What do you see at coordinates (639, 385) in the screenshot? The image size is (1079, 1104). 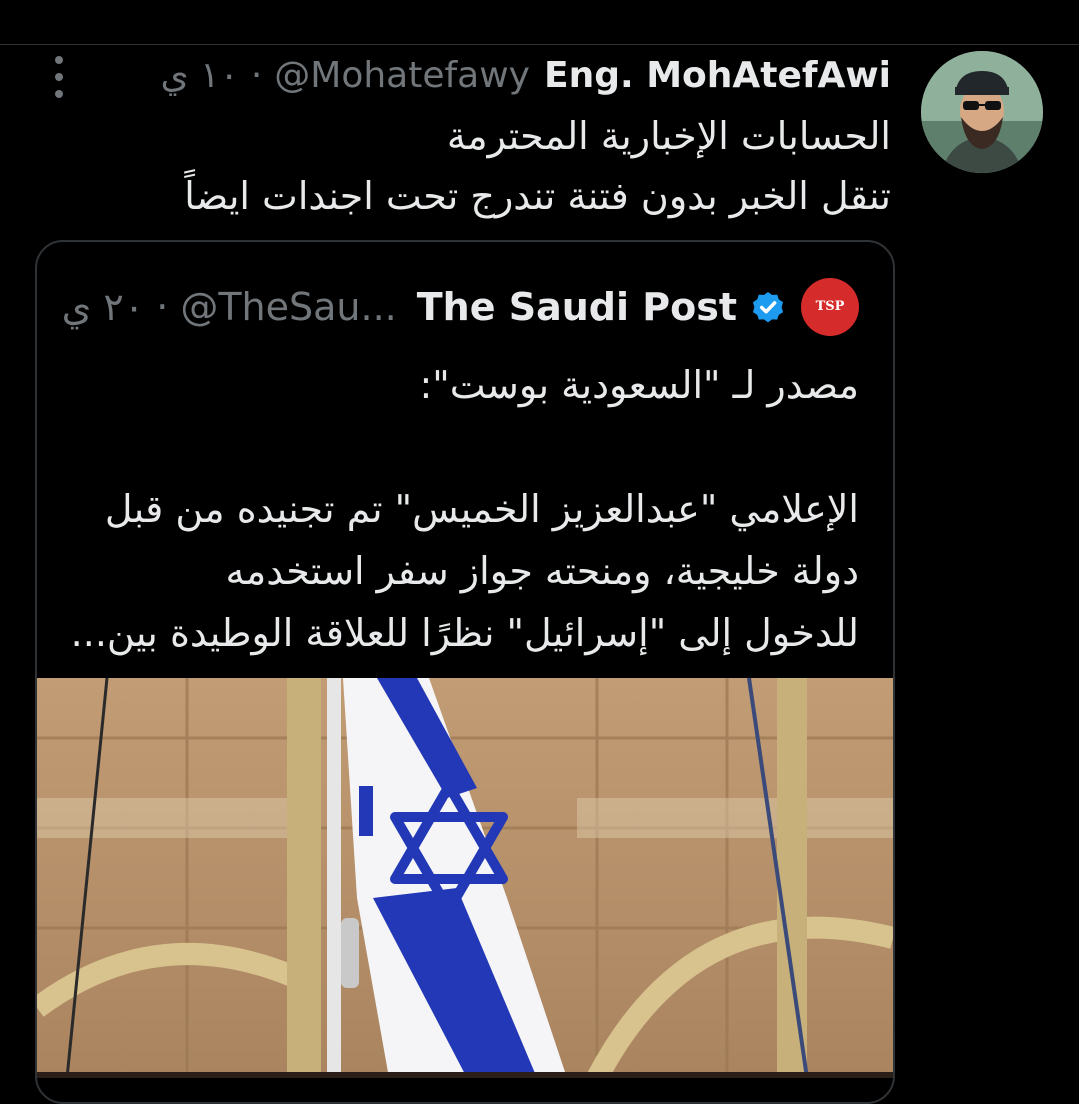 I see `quoted-tweet-text-line: مصدر لـ "السعودية بوست":` at bounding box center [639, 385].